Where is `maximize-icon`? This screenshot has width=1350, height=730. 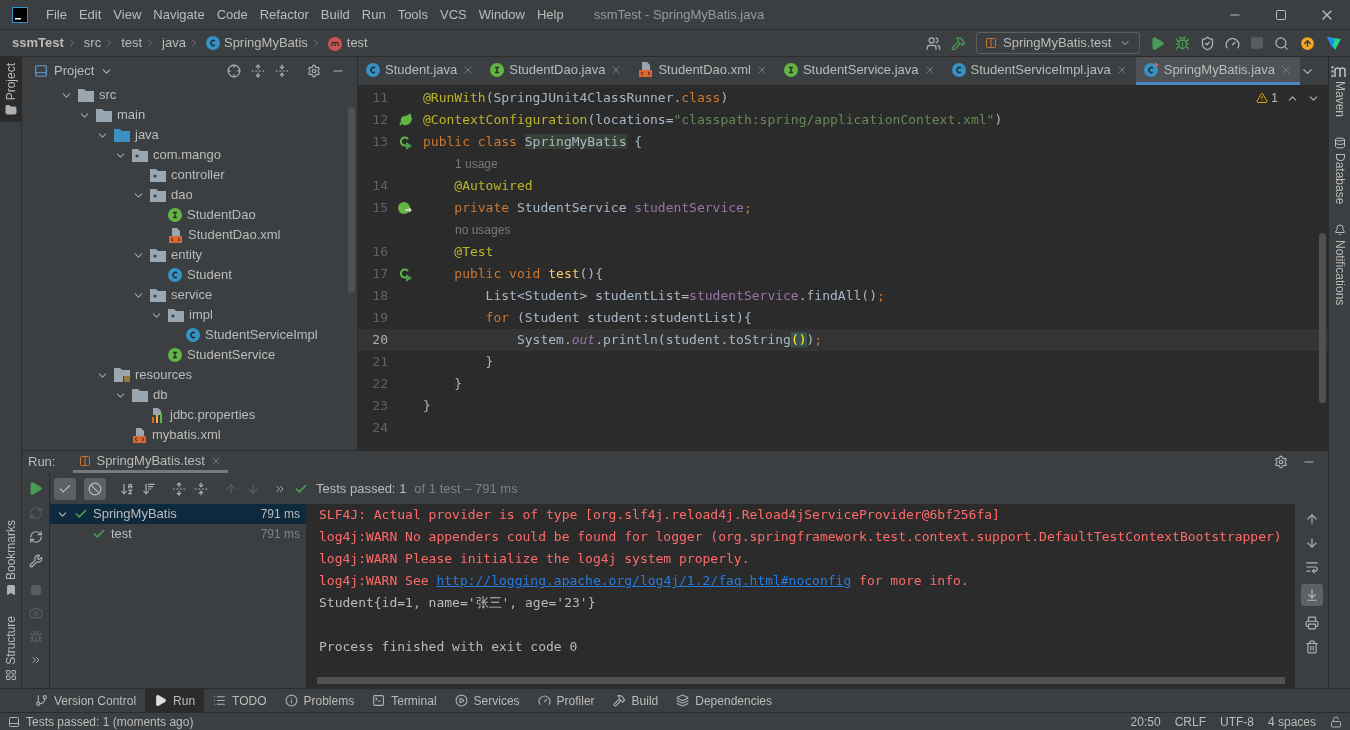
maximize-icon is located at coordinates (1281, 14).